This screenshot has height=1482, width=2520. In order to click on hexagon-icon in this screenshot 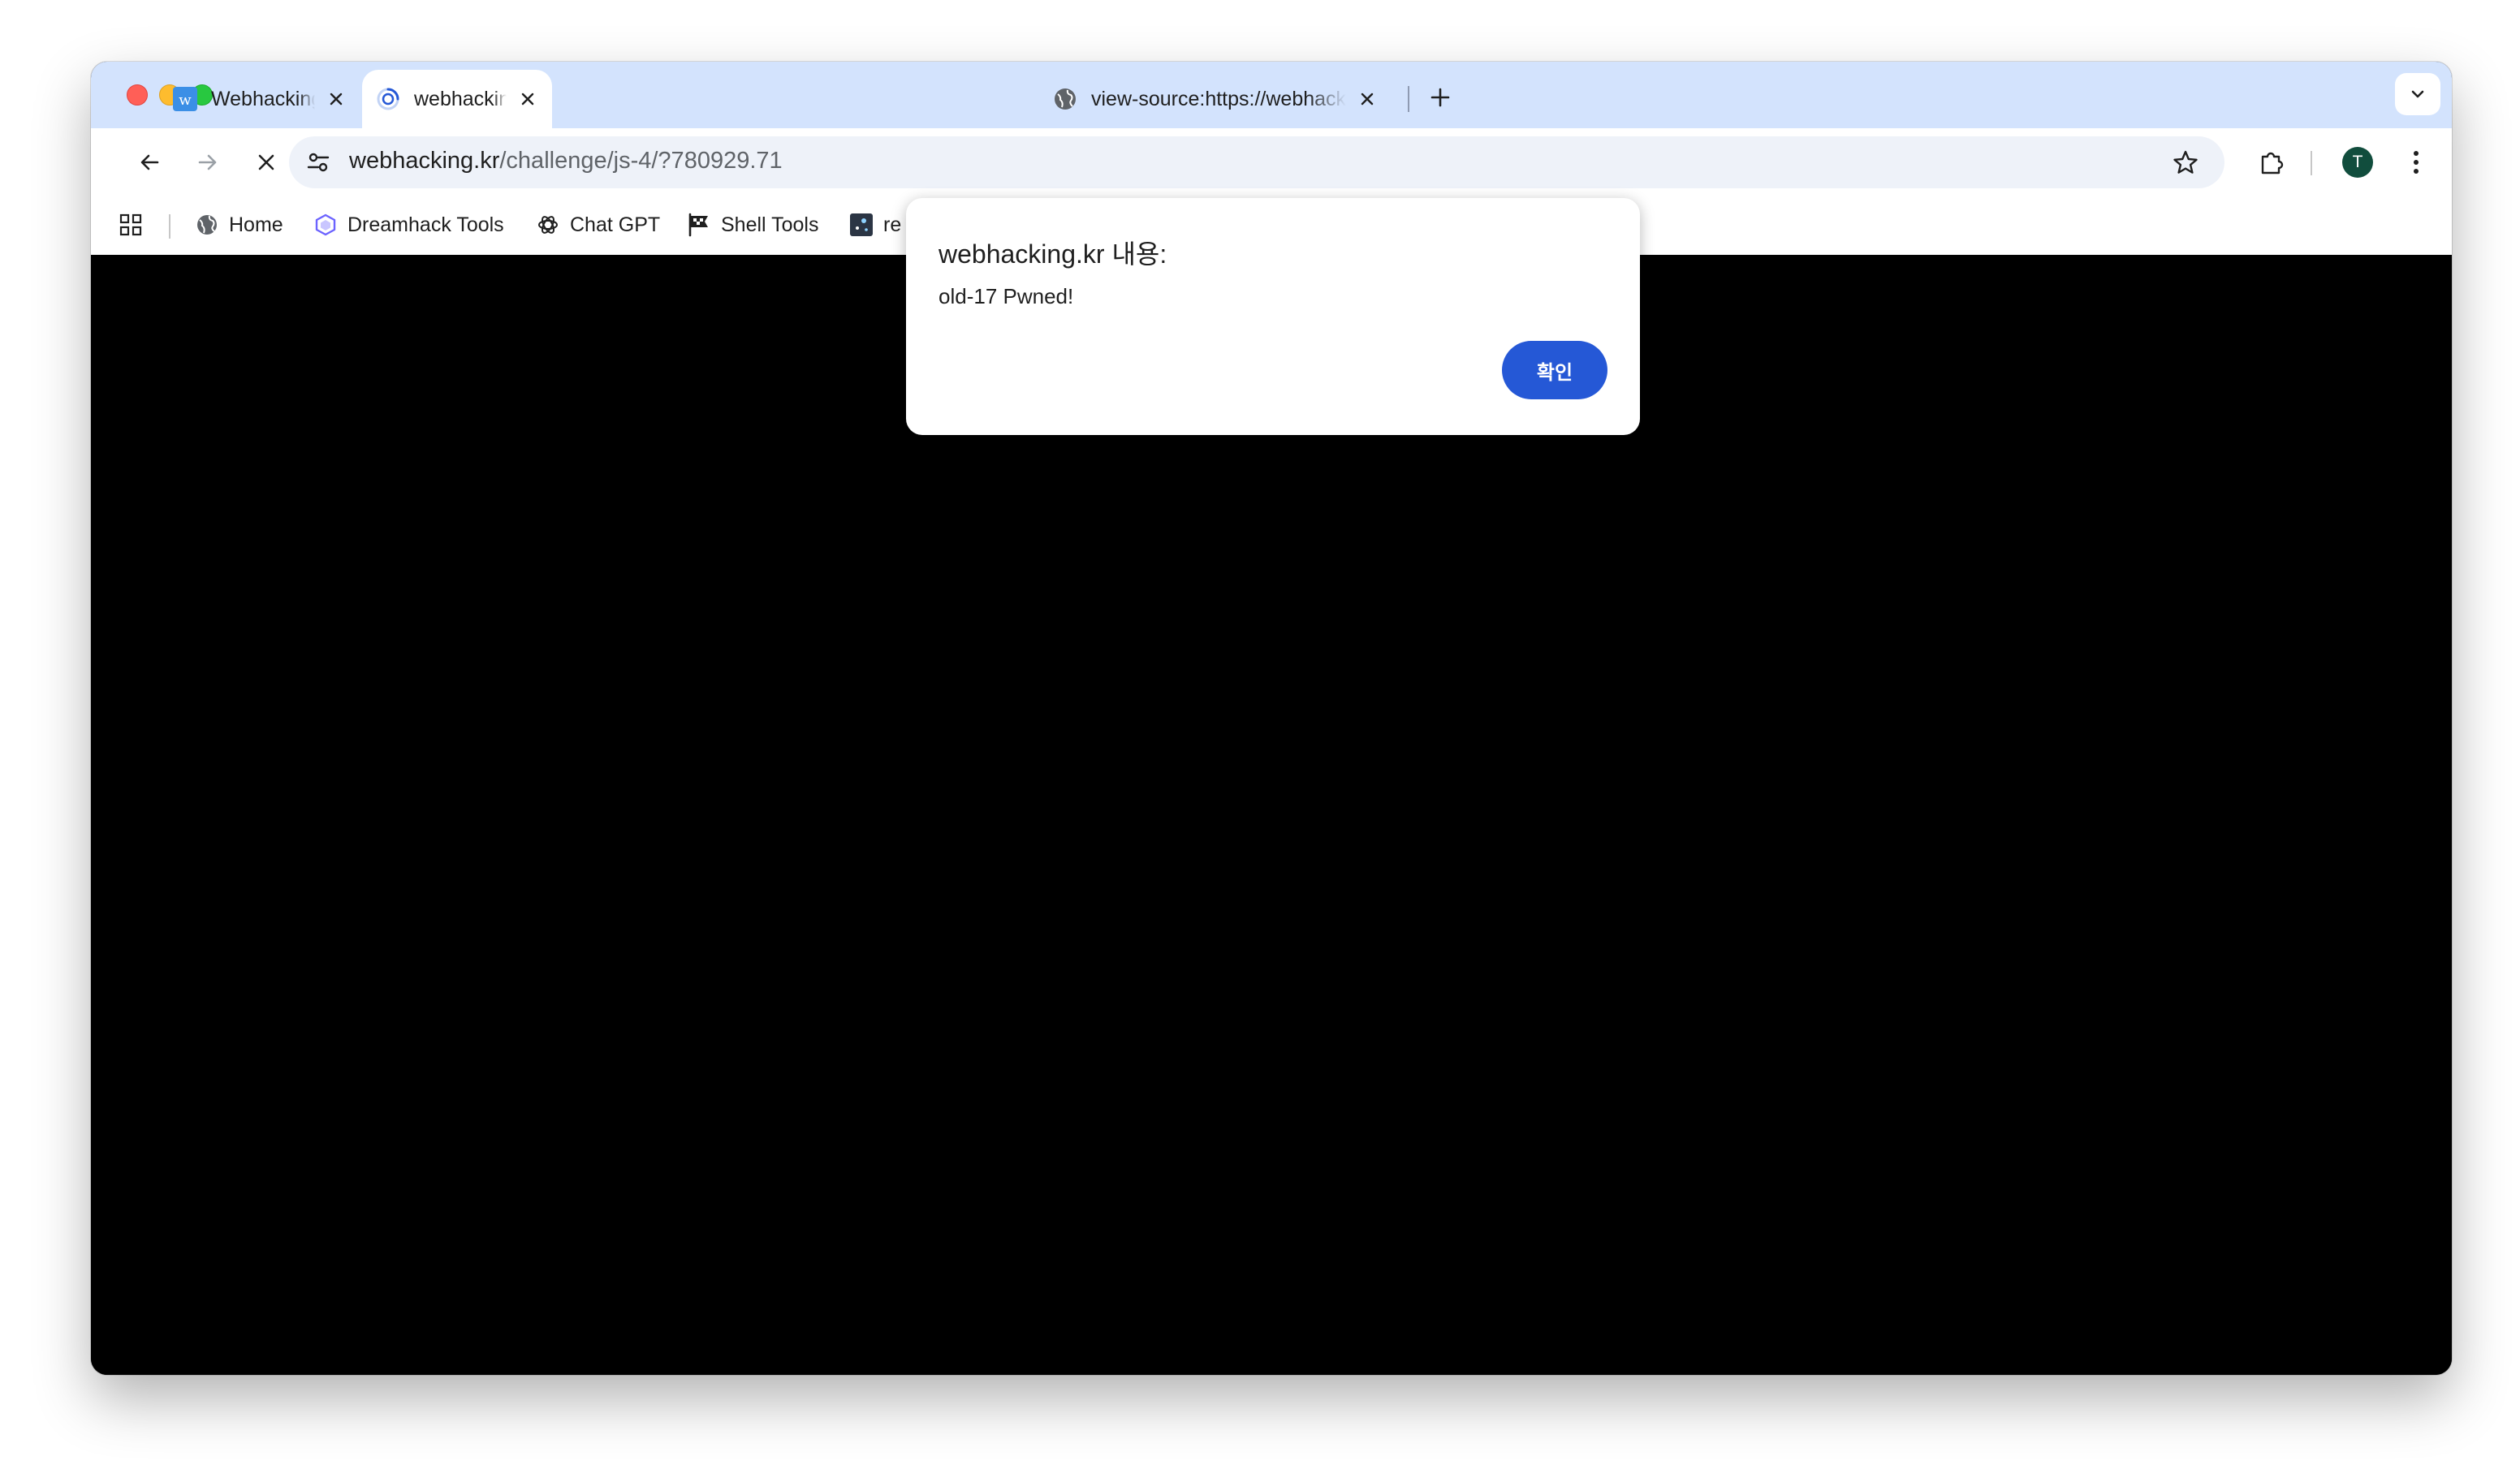, I will do `click(325, 225)`.